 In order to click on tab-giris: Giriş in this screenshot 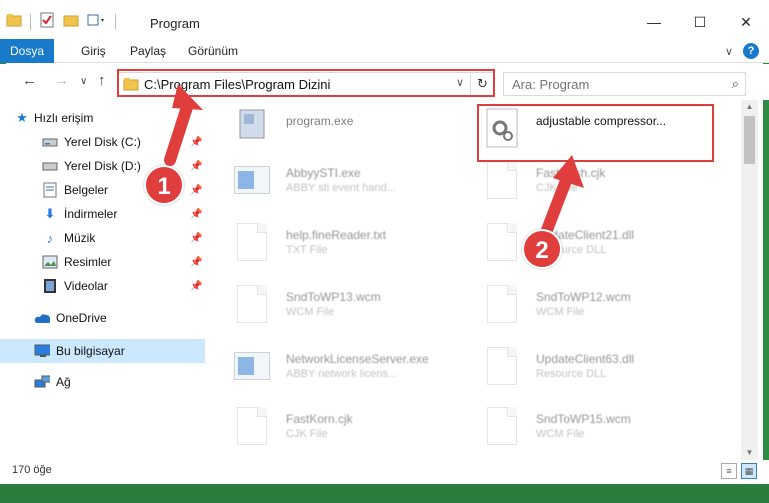, I will do `click(93, 51)`.